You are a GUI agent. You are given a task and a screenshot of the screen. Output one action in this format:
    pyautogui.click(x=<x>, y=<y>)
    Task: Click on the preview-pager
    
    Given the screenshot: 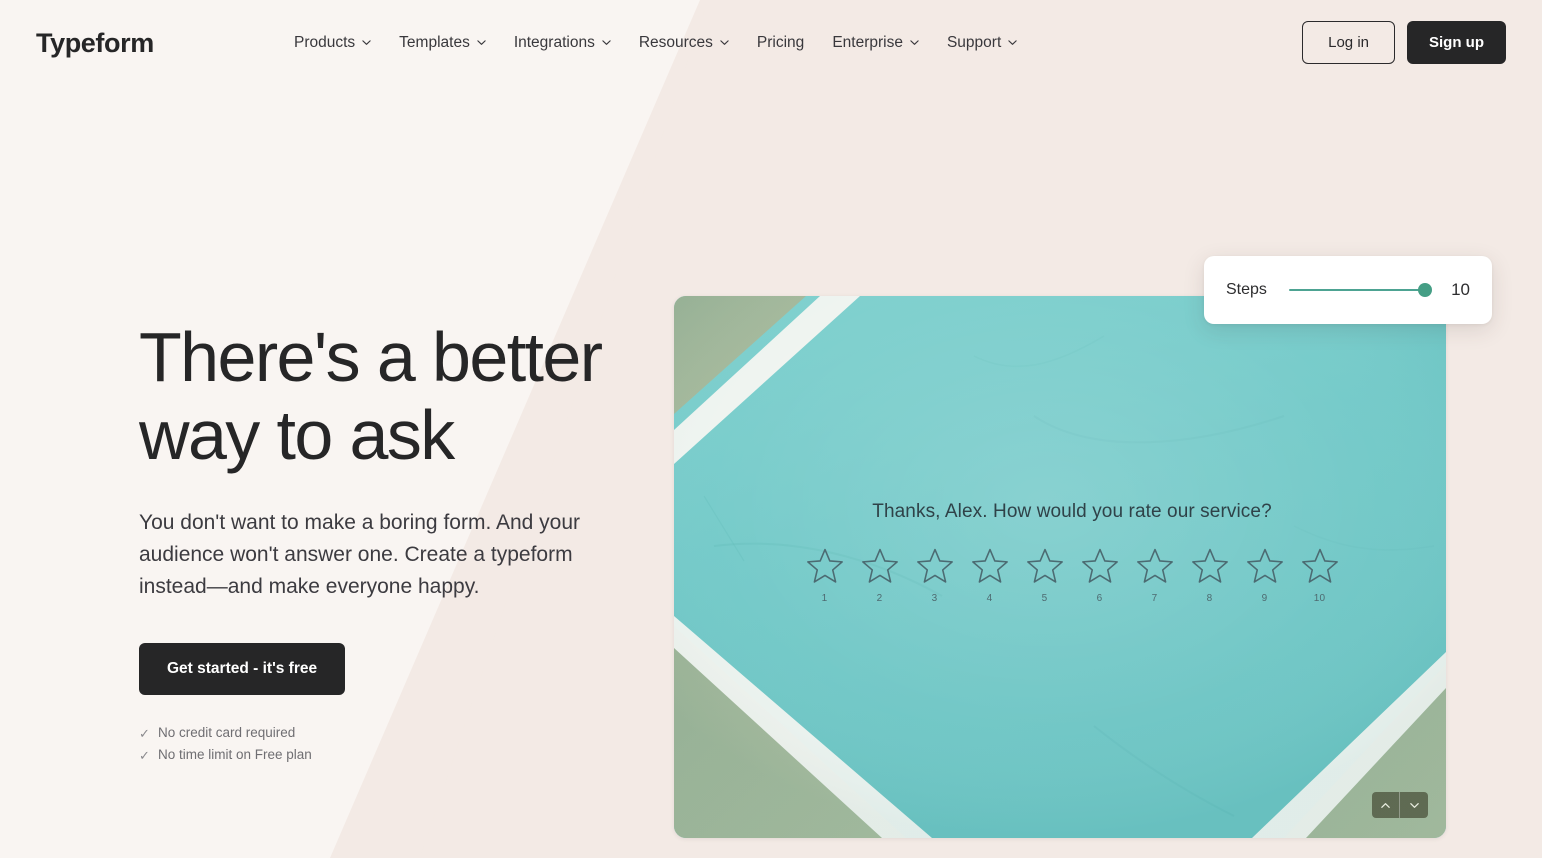 What is the action you would take?
    pyautogui.click(x=1400, y=805)
    